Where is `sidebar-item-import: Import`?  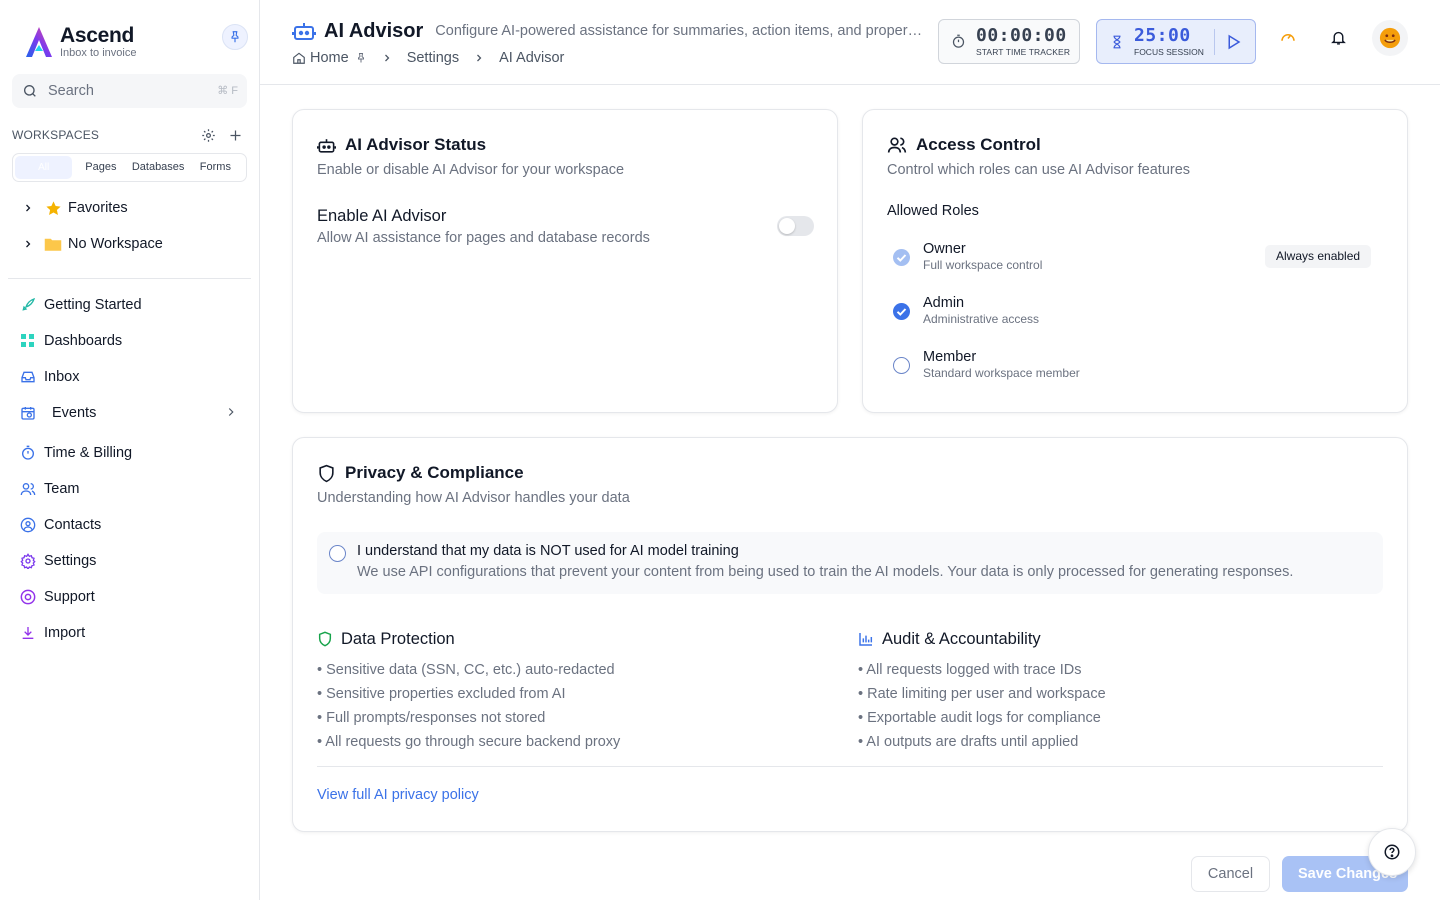
sidebar-item-import: Import is located at coordinates (132, 633).